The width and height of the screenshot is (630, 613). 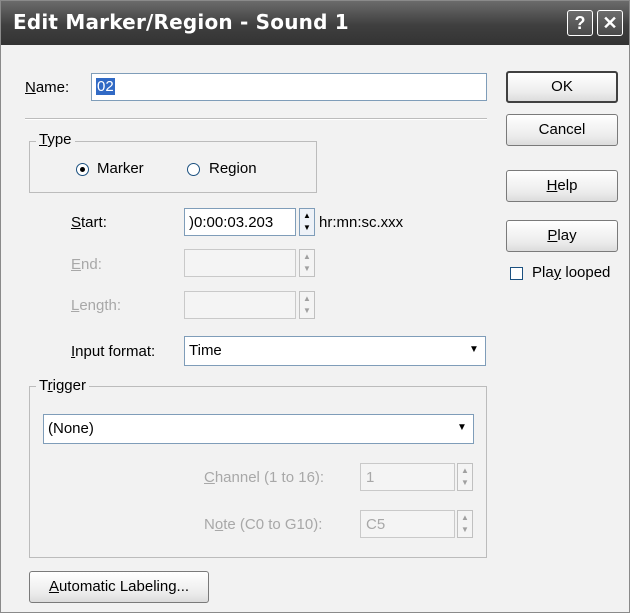 What do you see at coordinates (173, 167) in the screenshot?
I see `type-group` at bounding box center [173, 167].